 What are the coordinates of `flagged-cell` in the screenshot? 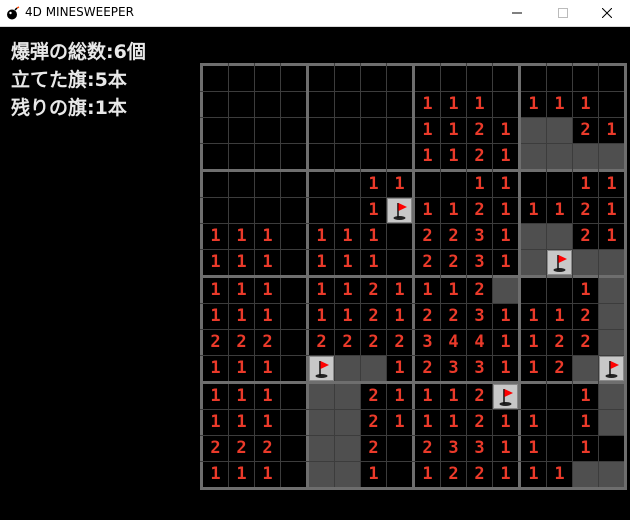 It's located at (505, 396).